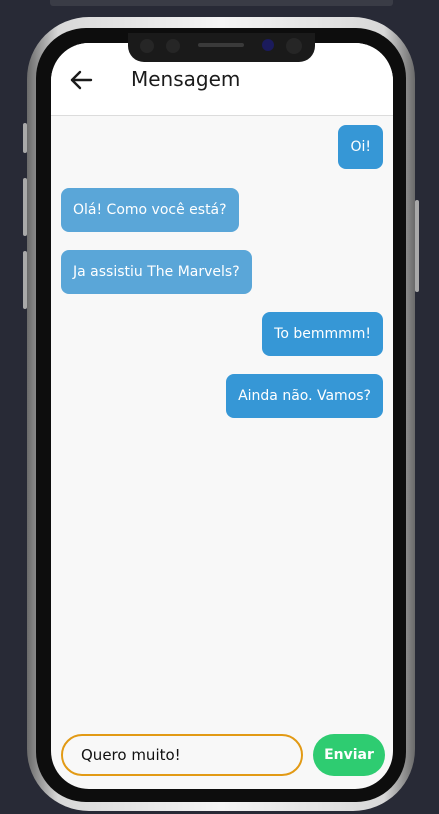 This screenshot has width=439, height=814. What do you see at coordinates (150, 210) in the screenshot?
I see `message-bubble-received: Olá! Como você está?` at bounding box center [150, 210].